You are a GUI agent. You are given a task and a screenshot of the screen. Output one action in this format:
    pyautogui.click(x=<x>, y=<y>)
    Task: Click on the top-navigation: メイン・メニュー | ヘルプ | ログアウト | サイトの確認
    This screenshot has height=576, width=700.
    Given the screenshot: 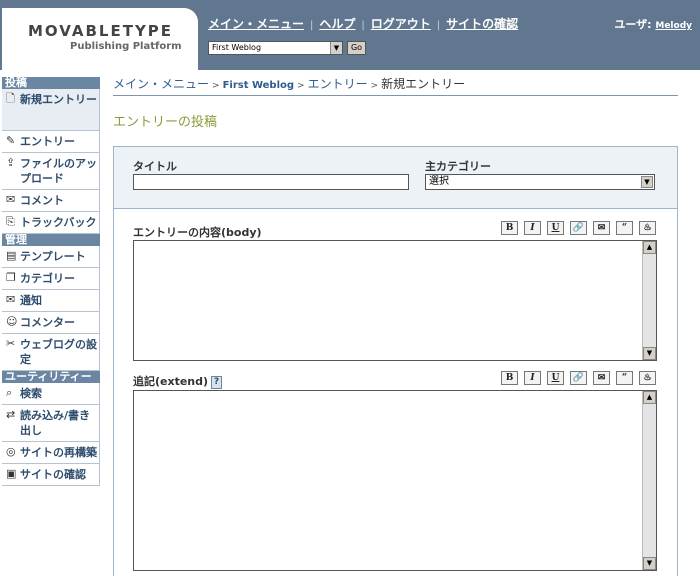 What is the action you would take?
    pyautogui.click(x=363, y=23)
    